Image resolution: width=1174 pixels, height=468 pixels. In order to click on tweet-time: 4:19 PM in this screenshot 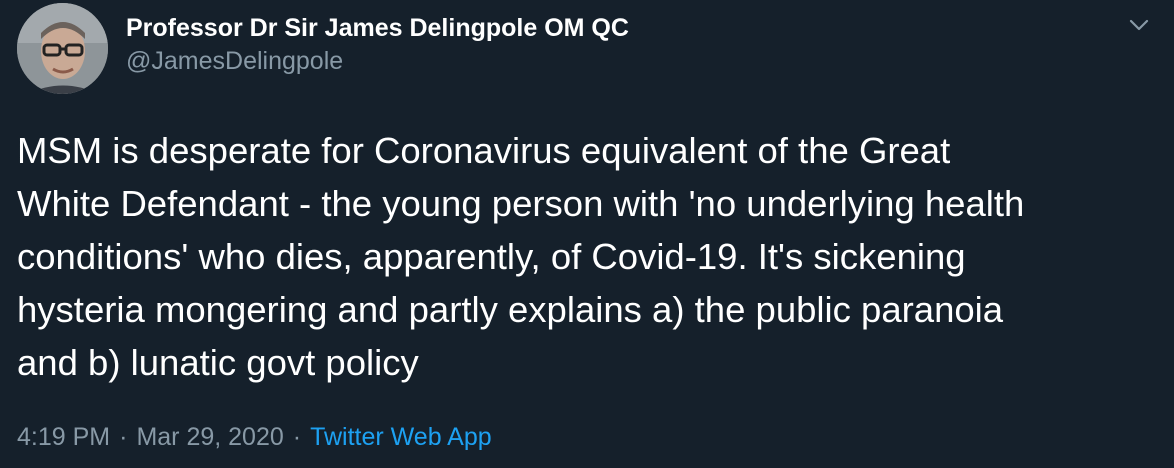, I will do `click(63, 437)`.